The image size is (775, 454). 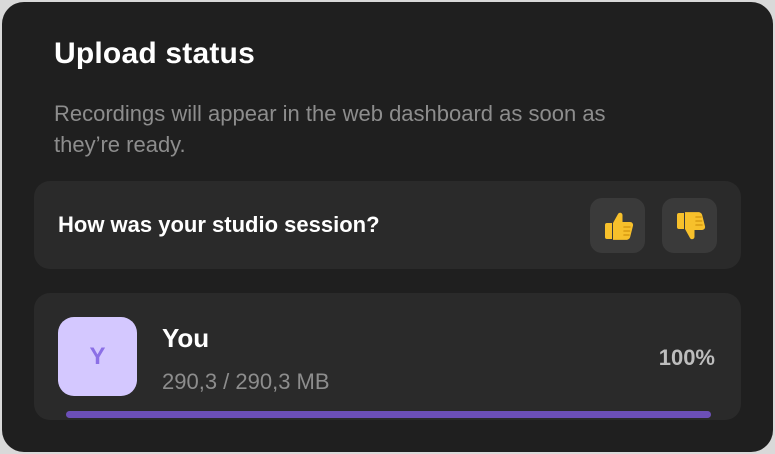 What do you see at coordinates (219, 224) in the screenshot?
I see `feedback-question: How was your studio session?` at bounding box center [219, 224].